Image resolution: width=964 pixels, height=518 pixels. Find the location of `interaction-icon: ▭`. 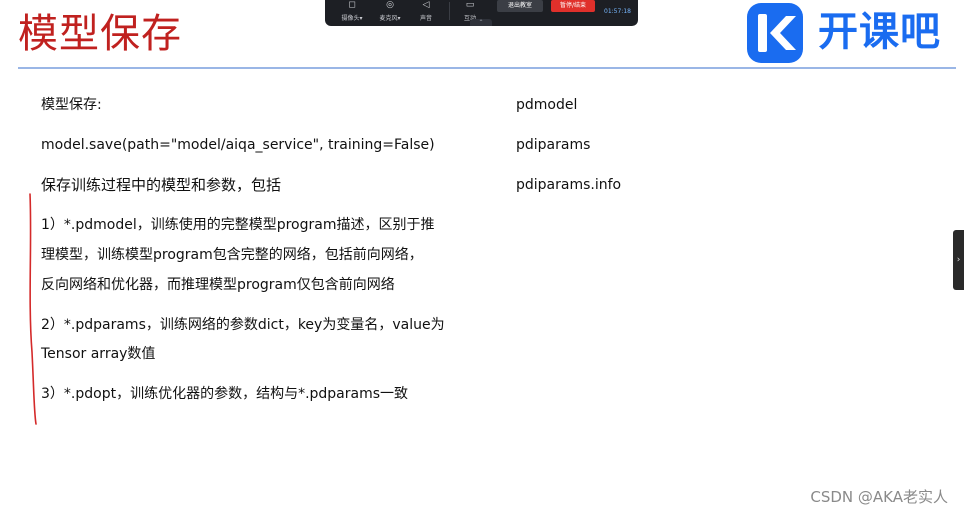

interaction-icon: ▭ is located at coordinates (470, 5).